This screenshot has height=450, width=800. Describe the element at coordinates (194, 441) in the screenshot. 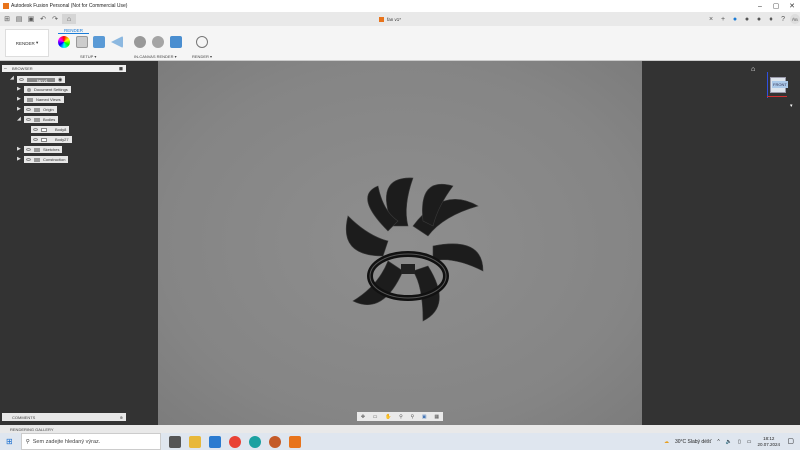

I see `file-explorer-icon` at that location.